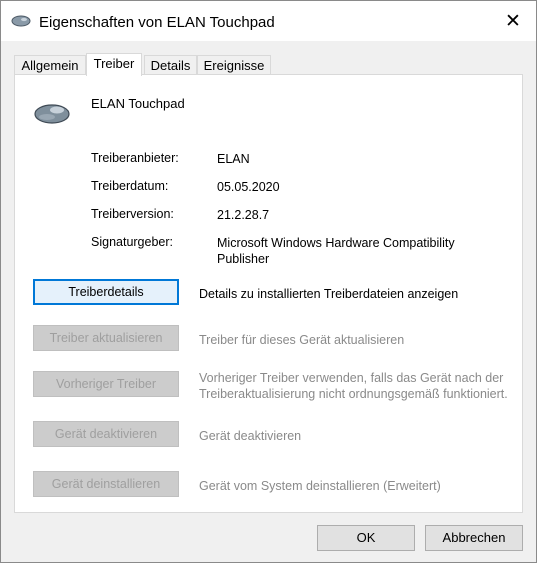 The image size is (537, 563). What do you see at coordinates (138, 103) in the screenshot?
I see `device-name: ELAN Touchpad` at bounding box center [138, 103].